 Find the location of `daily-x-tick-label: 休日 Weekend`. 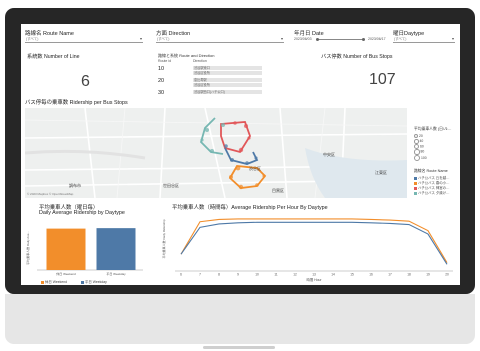

daily-x-tick-label: 休日 Weekend is located at coordinates (66, 273).